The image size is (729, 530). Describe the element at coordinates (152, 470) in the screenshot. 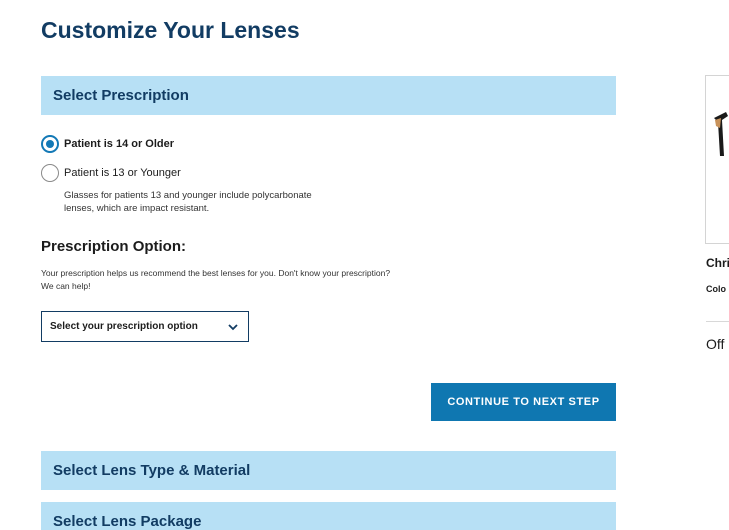

I see `section-title: Select Lens Type & Material` at that location.